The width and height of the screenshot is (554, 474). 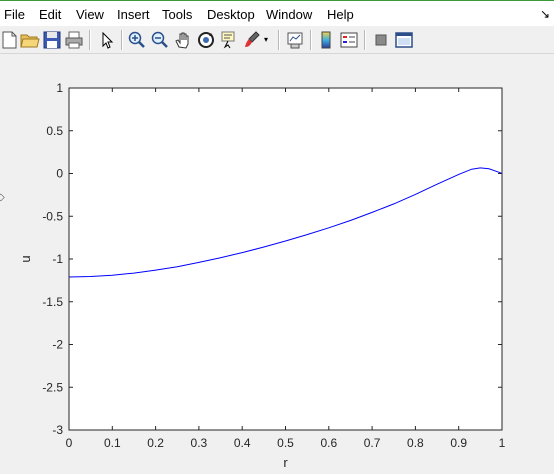 I want to click on x-tick-label: 0.2, so click(x=155, y=443).